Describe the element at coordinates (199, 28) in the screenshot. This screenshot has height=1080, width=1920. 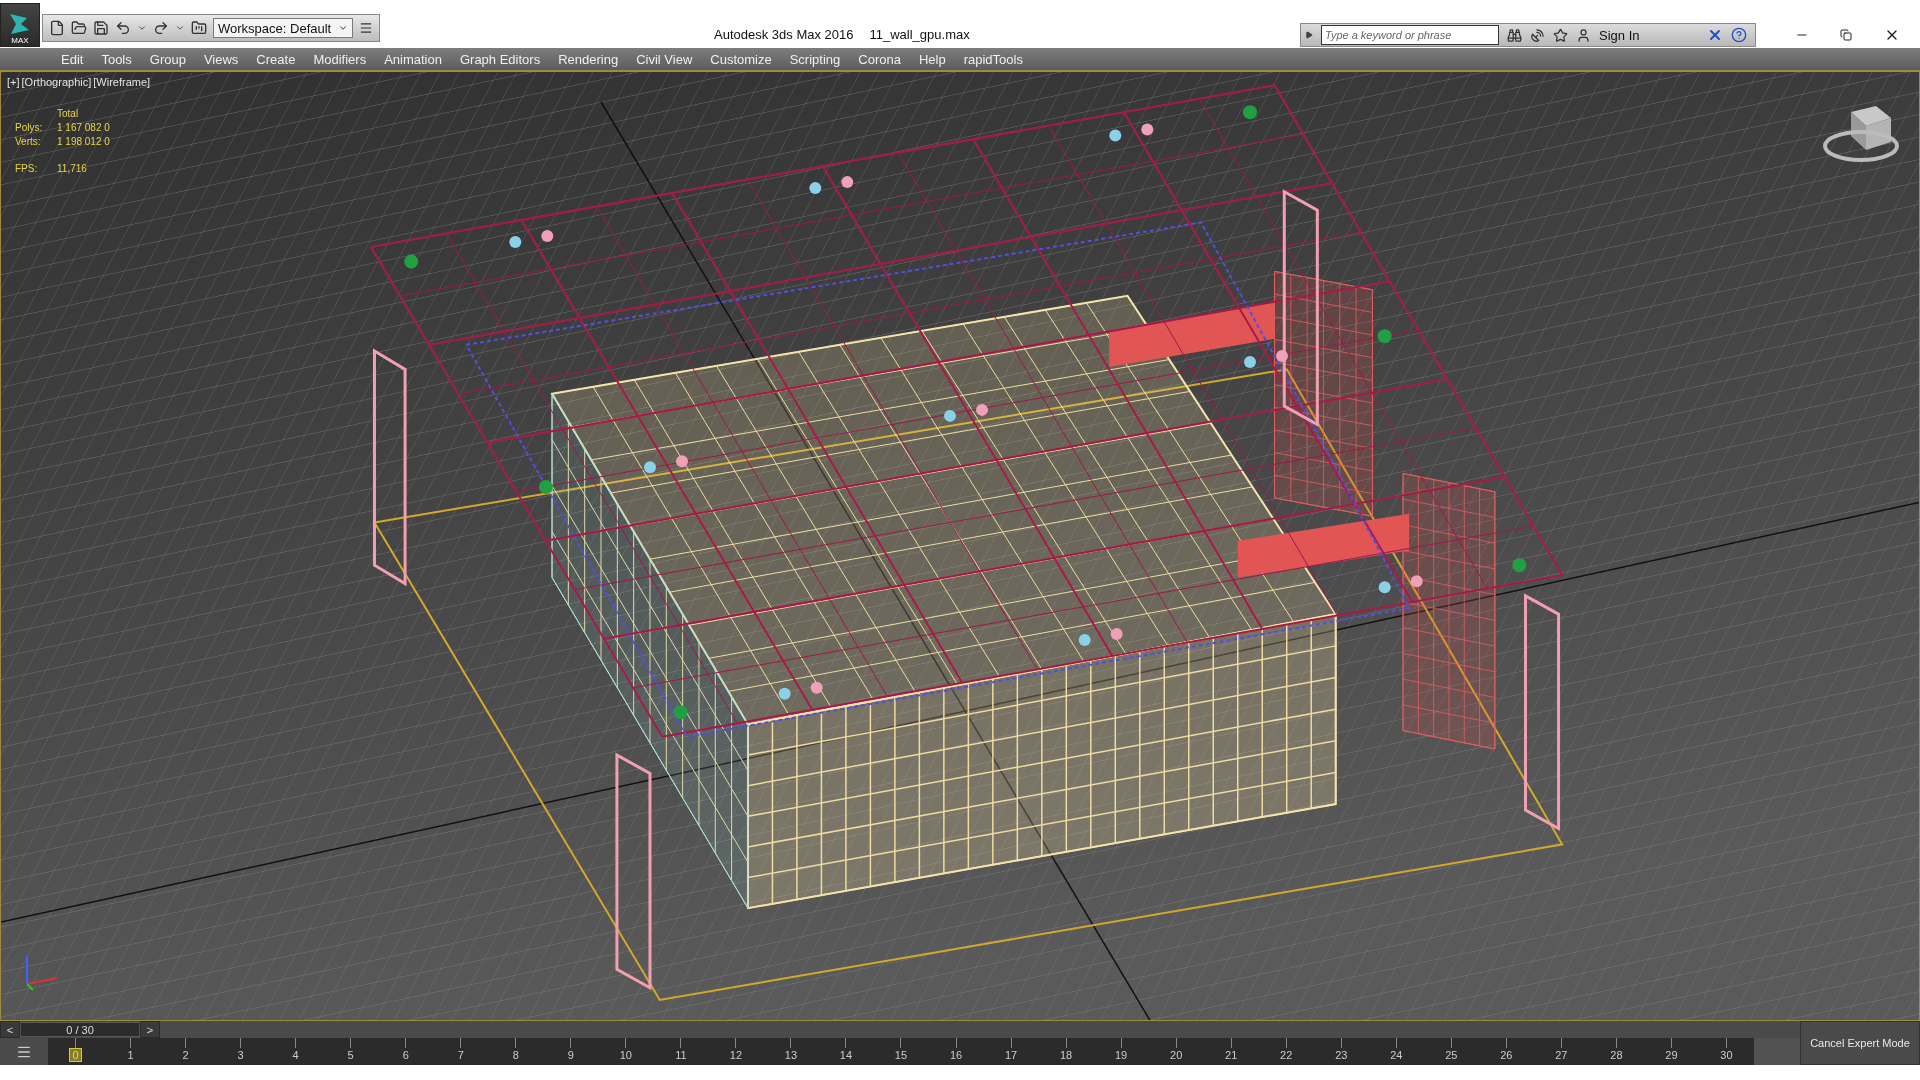
I see `project-folder-icon` at that location.